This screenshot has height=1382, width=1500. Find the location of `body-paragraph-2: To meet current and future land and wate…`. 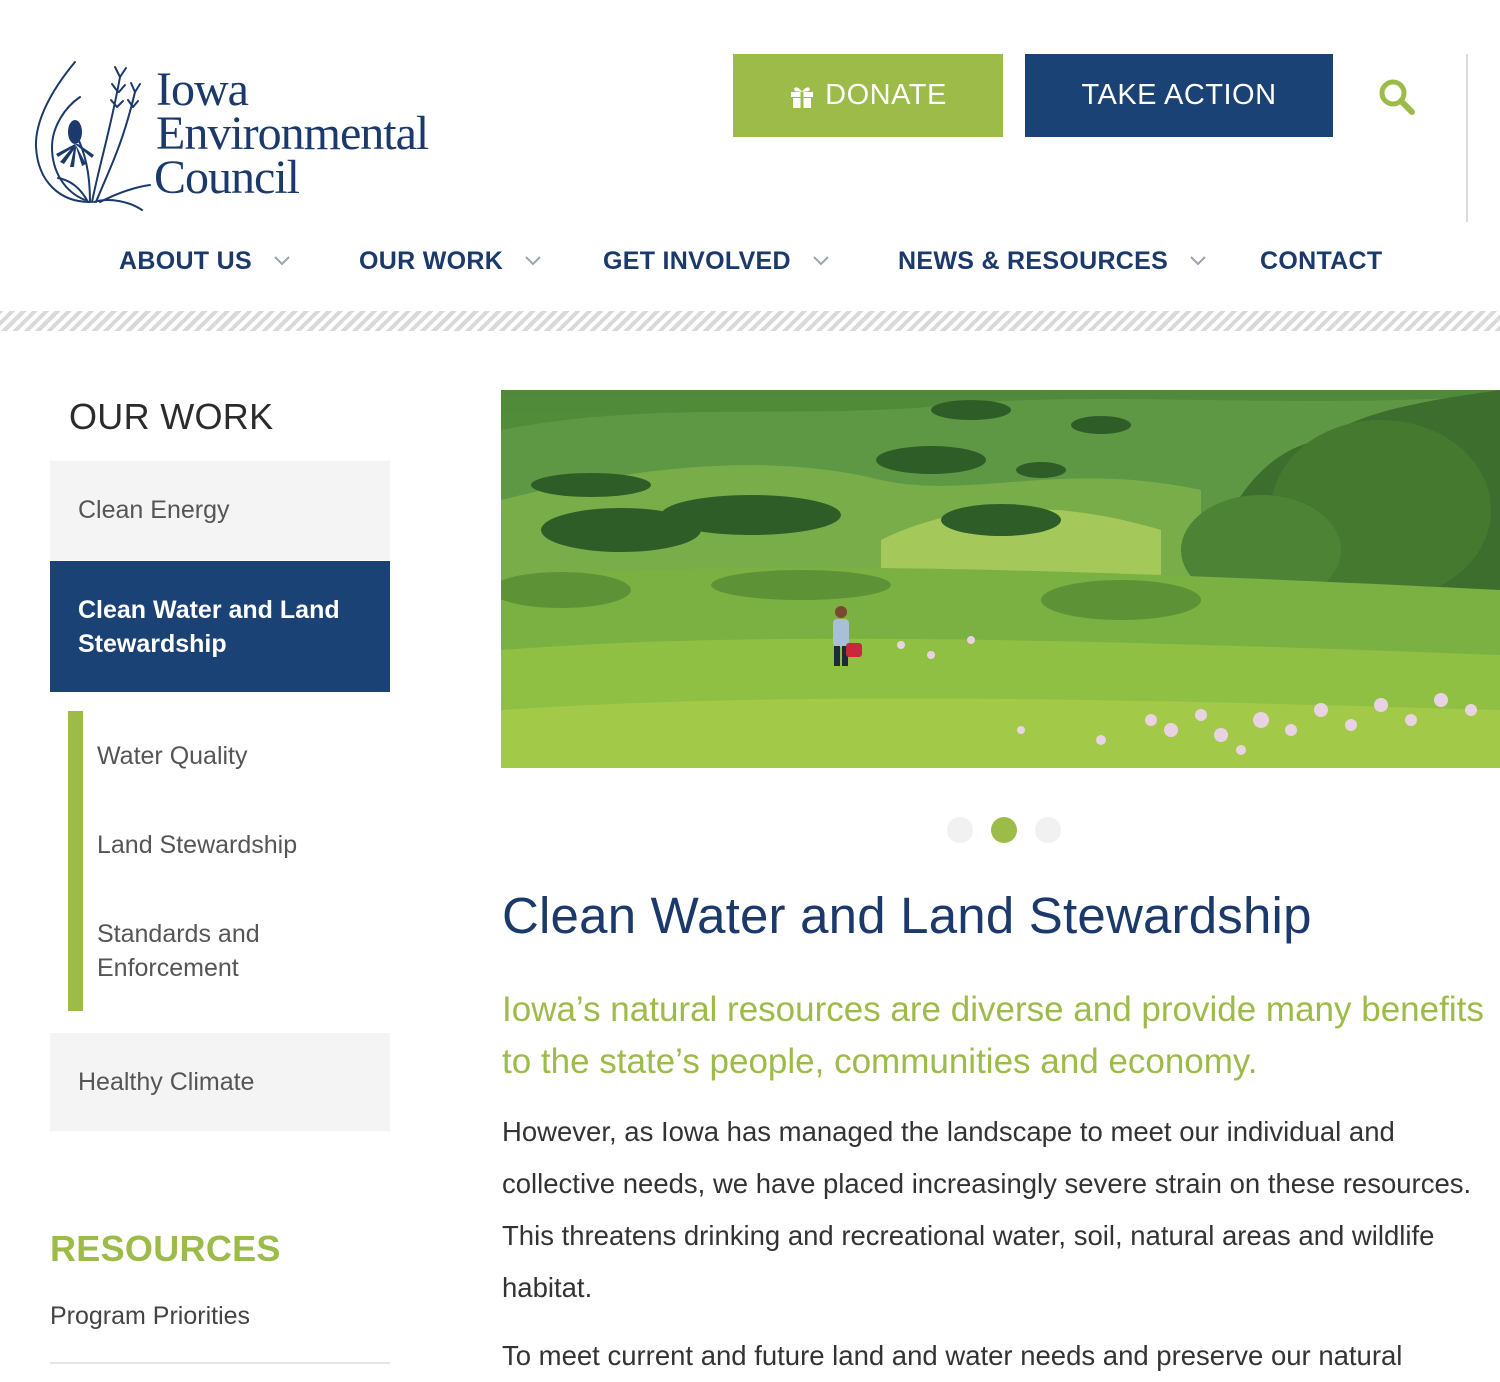

body-paragraph-2: To meet current and future land and wate… is located at coordinates (952, 1355).